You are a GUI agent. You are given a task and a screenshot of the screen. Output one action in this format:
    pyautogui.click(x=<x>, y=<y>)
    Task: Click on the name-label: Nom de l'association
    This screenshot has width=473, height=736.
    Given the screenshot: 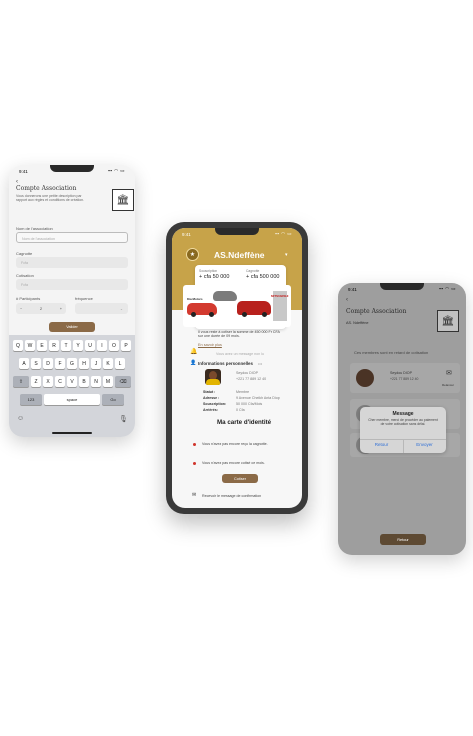 What is the action you would take?
    pyautogui.click(x=34, y=228)
    